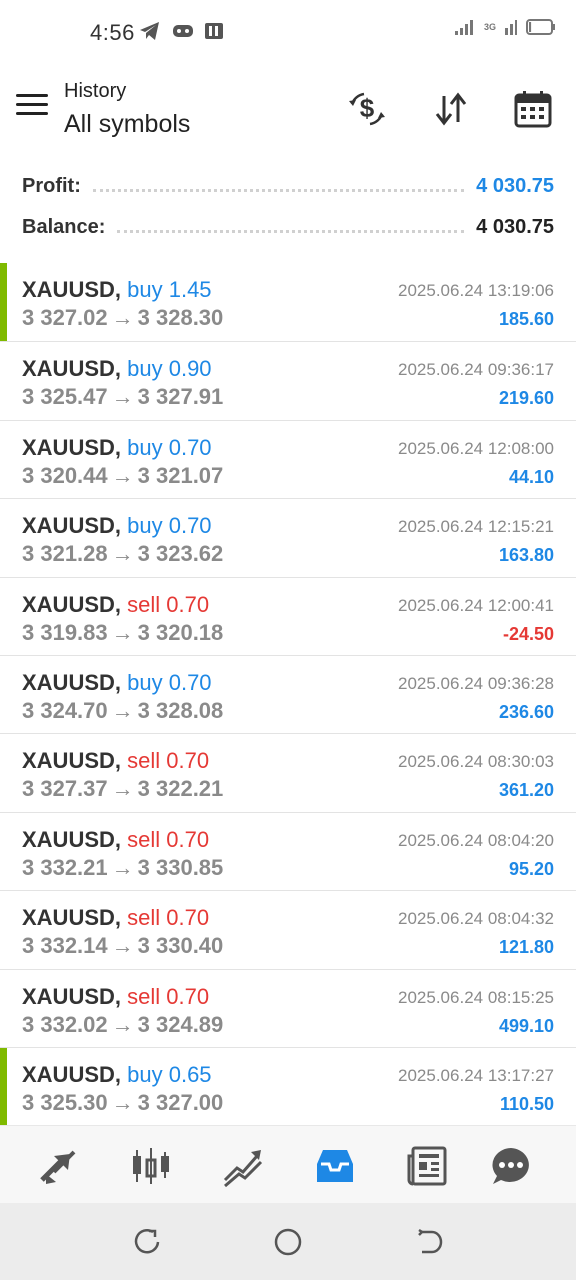 The height and width of the screenshot is (1280, 576). Describe the element at coordinates (32, 107) in the screenshot. I see `menu-icon` at that location.